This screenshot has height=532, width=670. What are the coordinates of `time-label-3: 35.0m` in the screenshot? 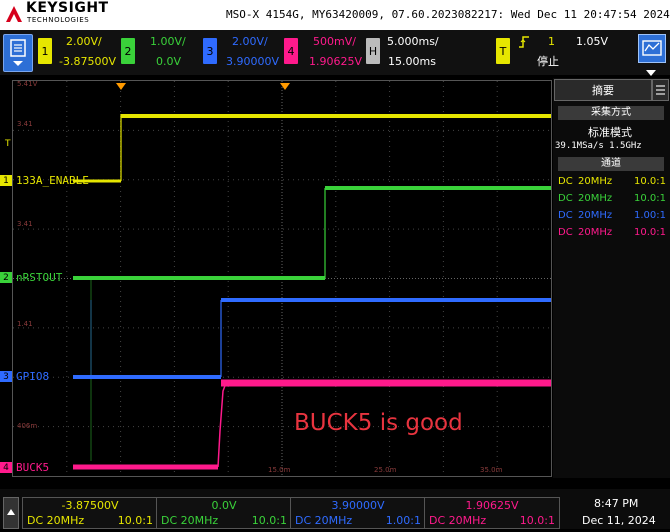 It's located at (491, 470).